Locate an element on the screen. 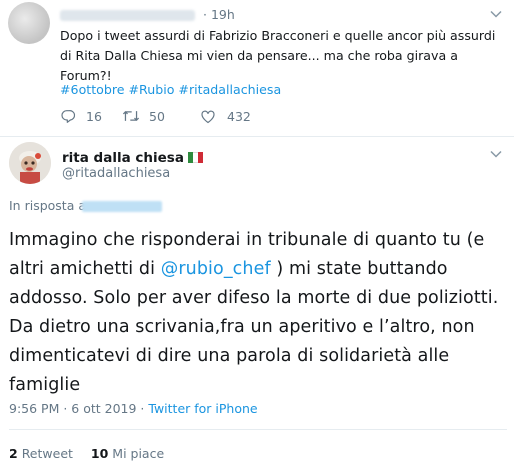 The height and width of the screenshot is (474, 514). mention-link: @rubio_chef is located at coordinates (216, 269).